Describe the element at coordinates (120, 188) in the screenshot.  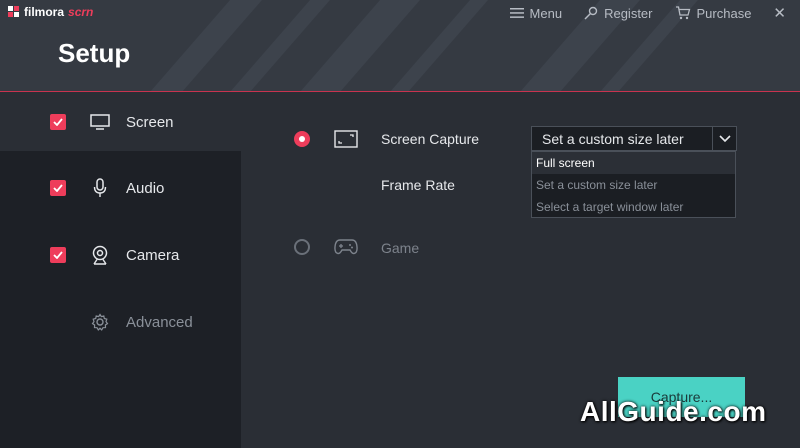
I see `sidebar-item-audio: Audio` at that location.